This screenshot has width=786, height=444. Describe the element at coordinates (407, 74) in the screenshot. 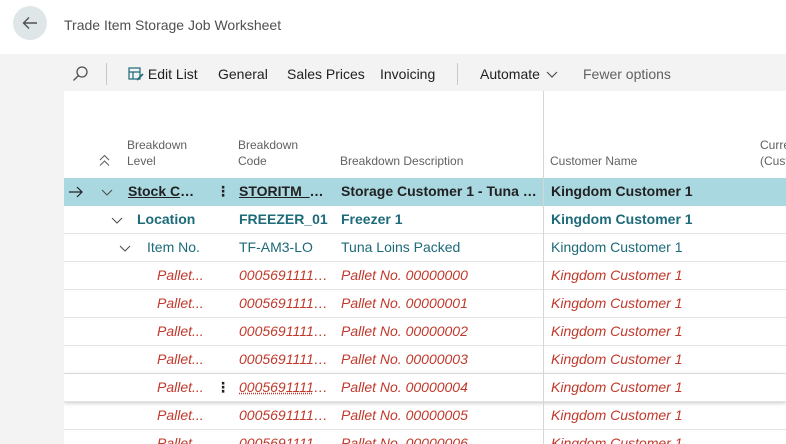

I see `invoicing-menu: Invoicing` at that location.